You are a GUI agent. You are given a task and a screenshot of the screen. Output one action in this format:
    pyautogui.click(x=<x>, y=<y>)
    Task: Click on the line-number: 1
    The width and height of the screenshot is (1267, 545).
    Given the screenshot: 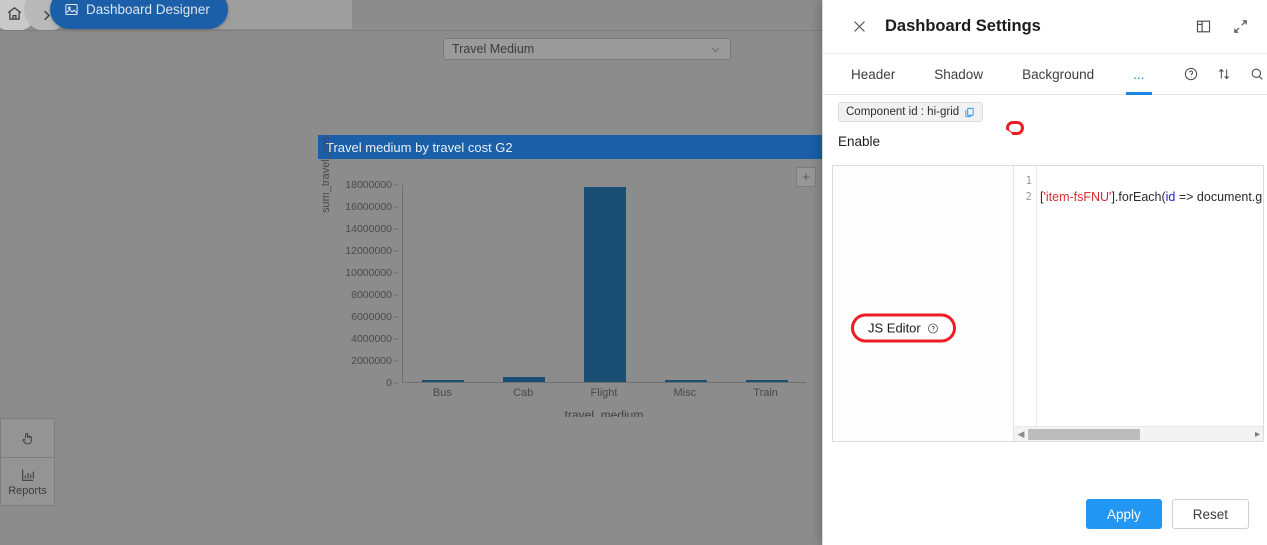 What is the action you would take?
    pyautogui.click(x=1028, y=181)
    